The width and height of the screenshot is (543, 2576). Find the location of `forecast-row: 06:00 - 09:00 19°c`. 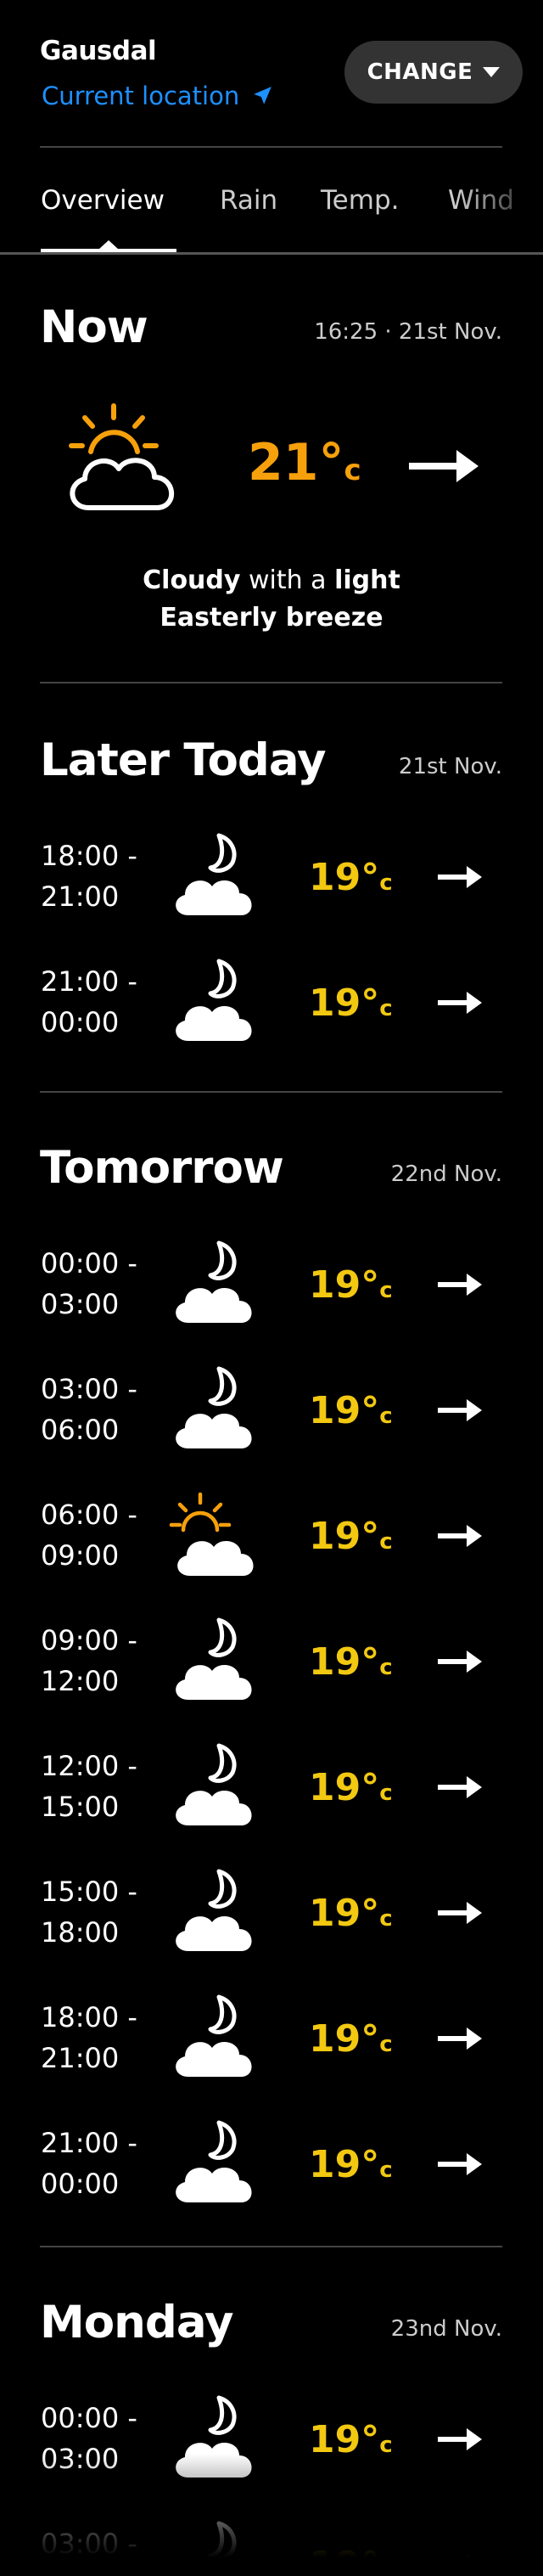

forecast-row: 06:00 - 09:00 19°c is located at coordinates (271, 1542).